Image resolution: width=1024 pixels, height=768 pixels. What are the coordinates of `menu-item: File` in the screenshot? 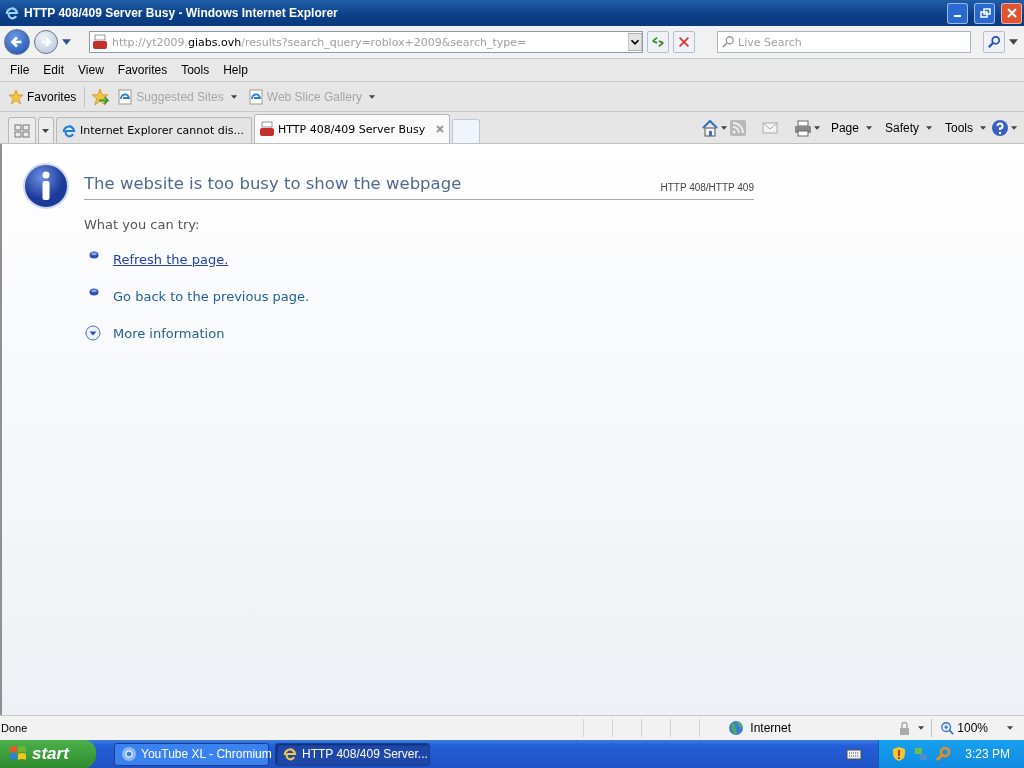 It's located at (20, 70).